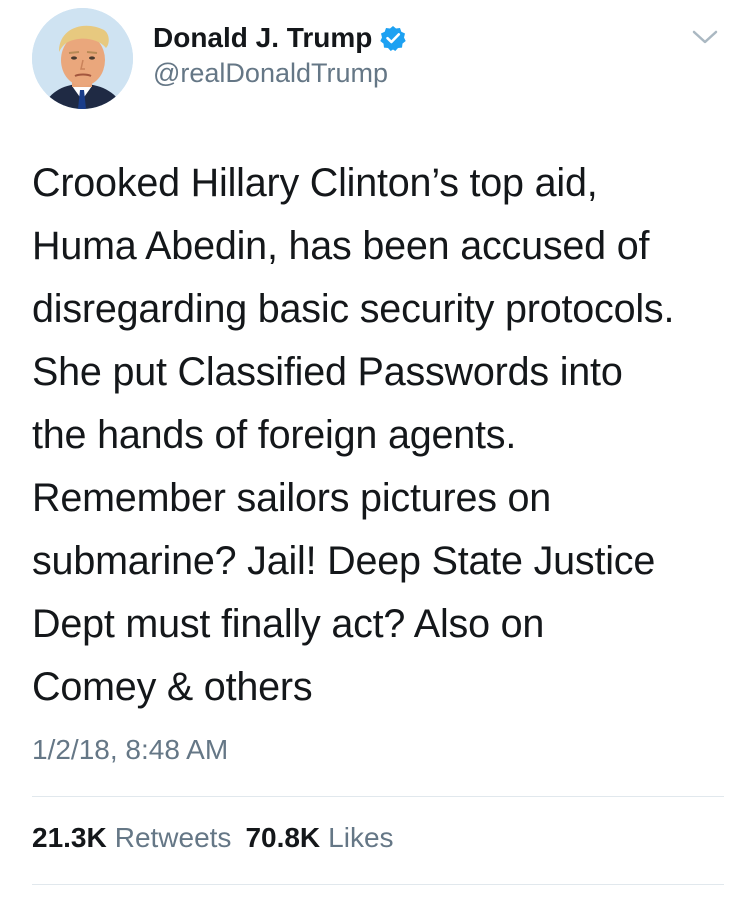  What do you see at coordinates (705, 37) in the screenshot?
I see `chevron-down-icon` at bounding box center [705, 37].